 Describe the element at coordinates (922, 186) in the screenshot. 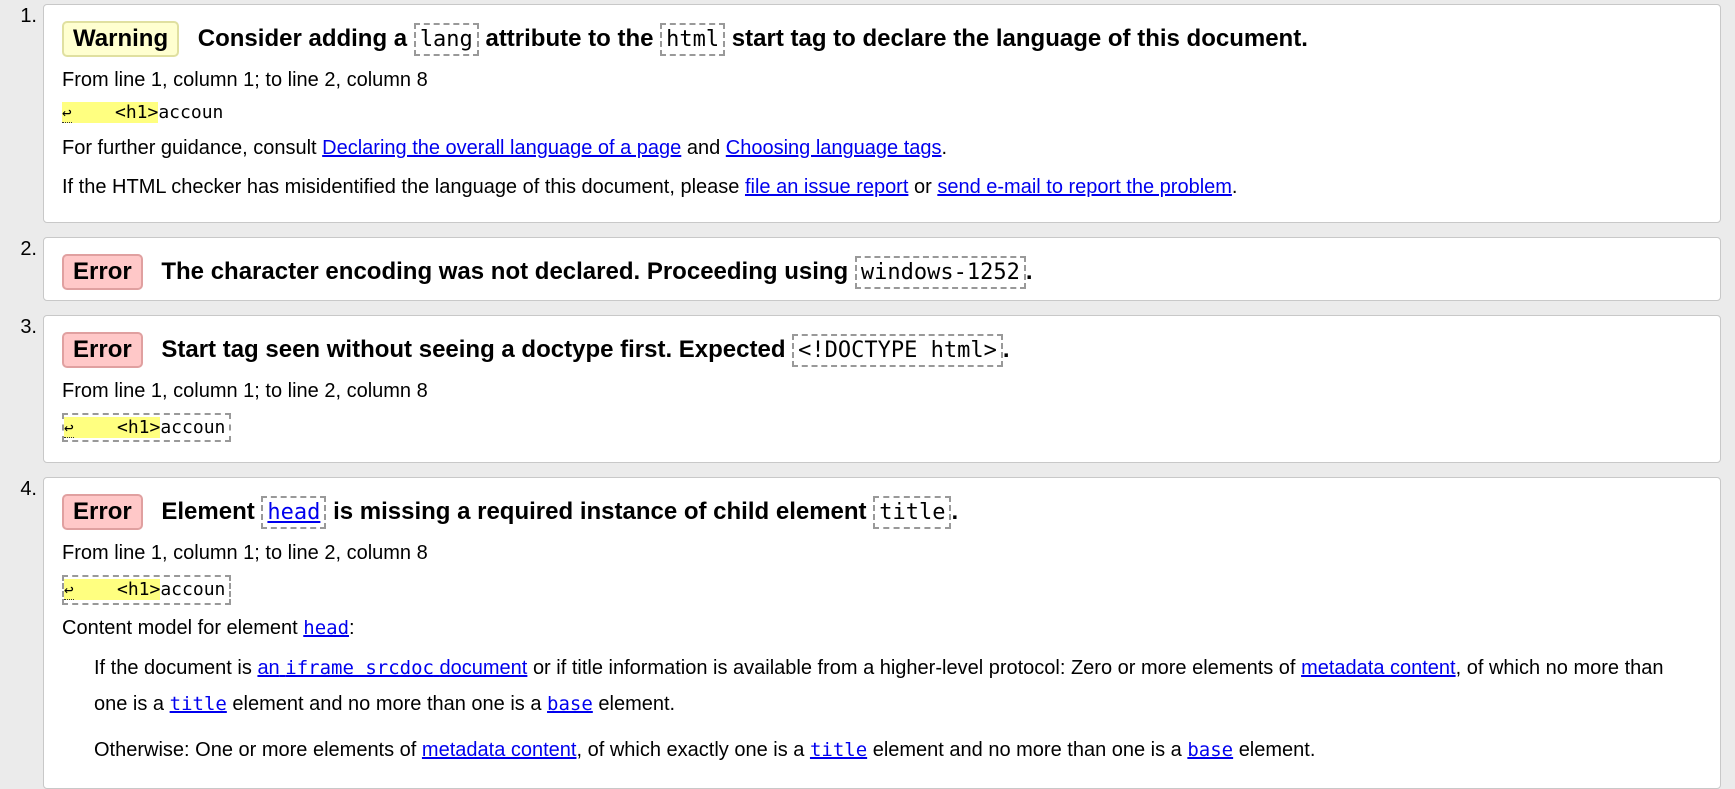

I see `report-or: or` at that location.